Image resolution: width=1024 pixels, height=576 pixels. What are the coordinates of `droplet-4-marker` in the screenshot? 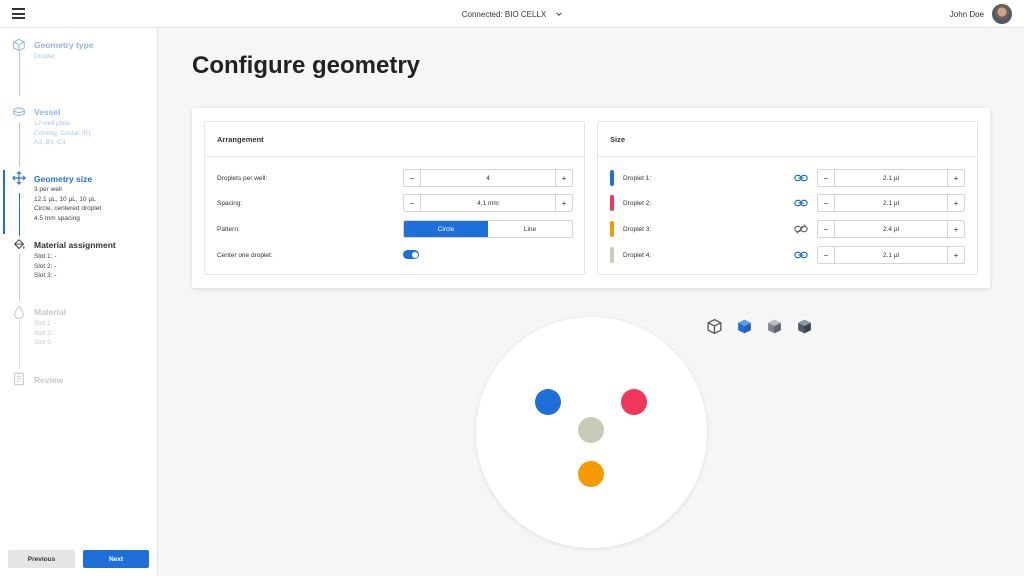 It's located at (591, 430).